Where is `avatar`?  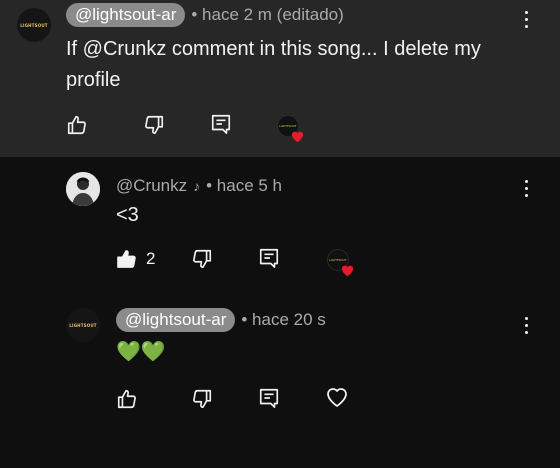 avatar is located at coordinates (83, 189).